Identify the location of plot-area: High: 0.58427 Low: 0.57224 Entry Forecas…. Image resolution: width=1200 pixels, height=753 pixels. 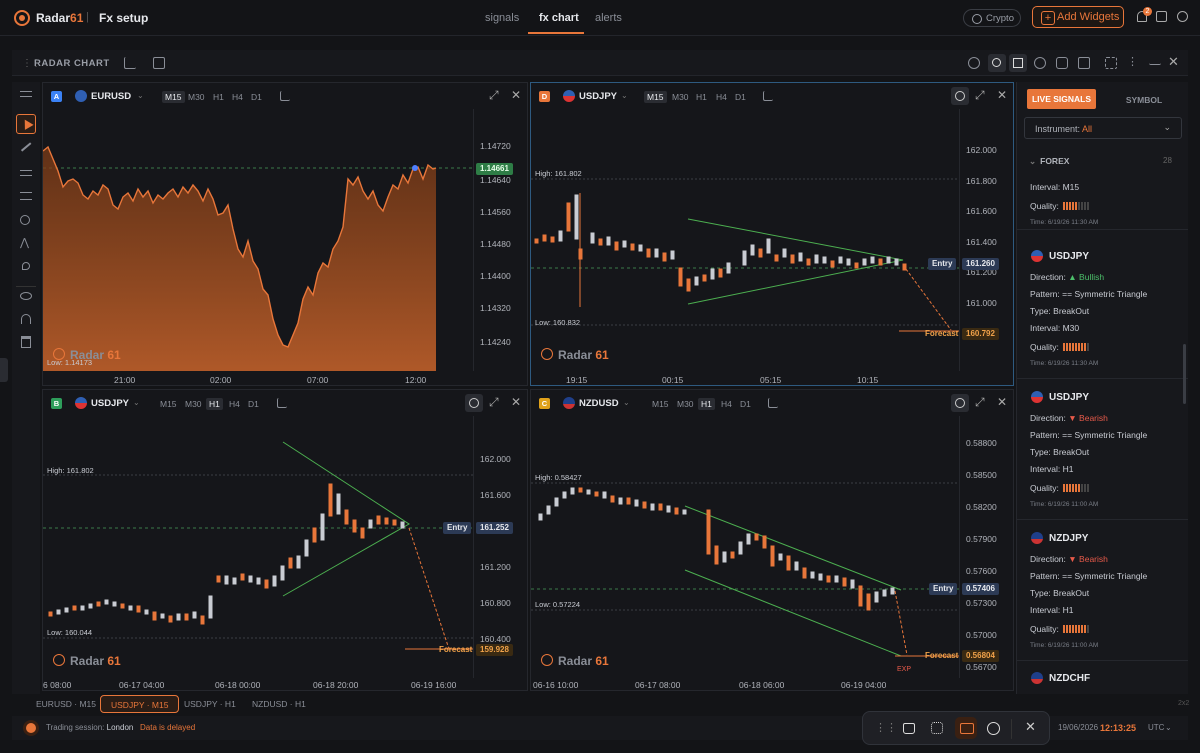
(745, 547).